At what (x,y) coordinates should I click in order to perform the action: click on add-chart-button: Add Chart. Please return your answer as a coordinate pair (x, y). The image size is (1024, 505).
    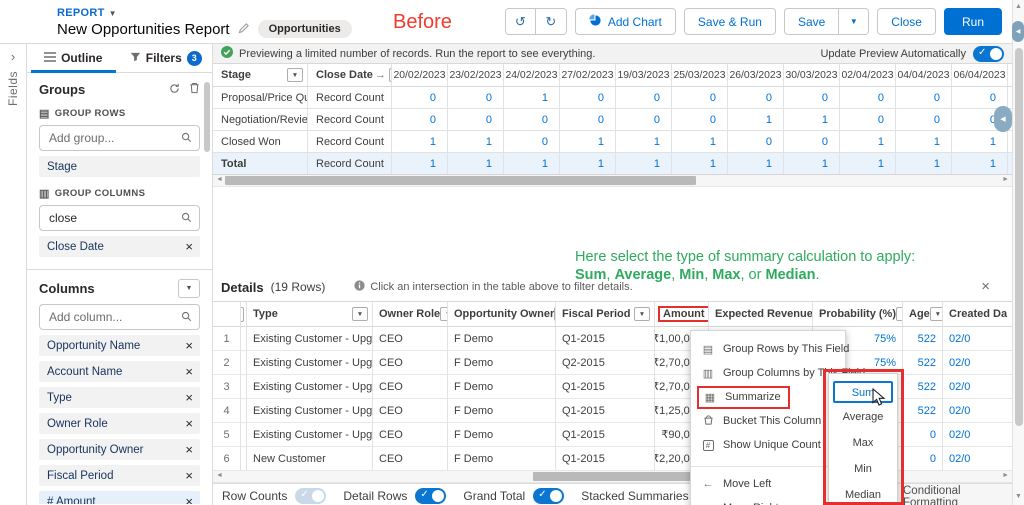
    Looking at the image, I should click on (625, 21).